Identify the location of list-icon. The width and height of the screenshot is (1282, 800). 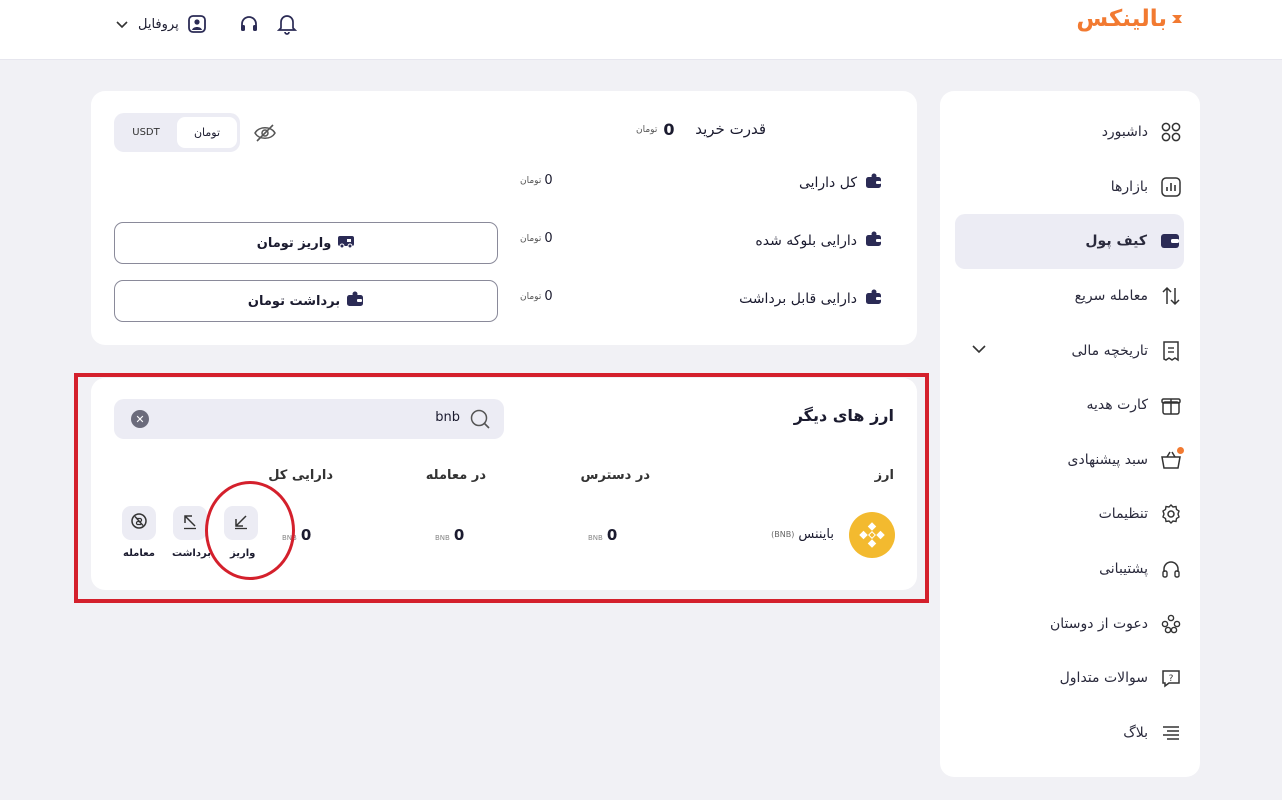
(1171, 733).